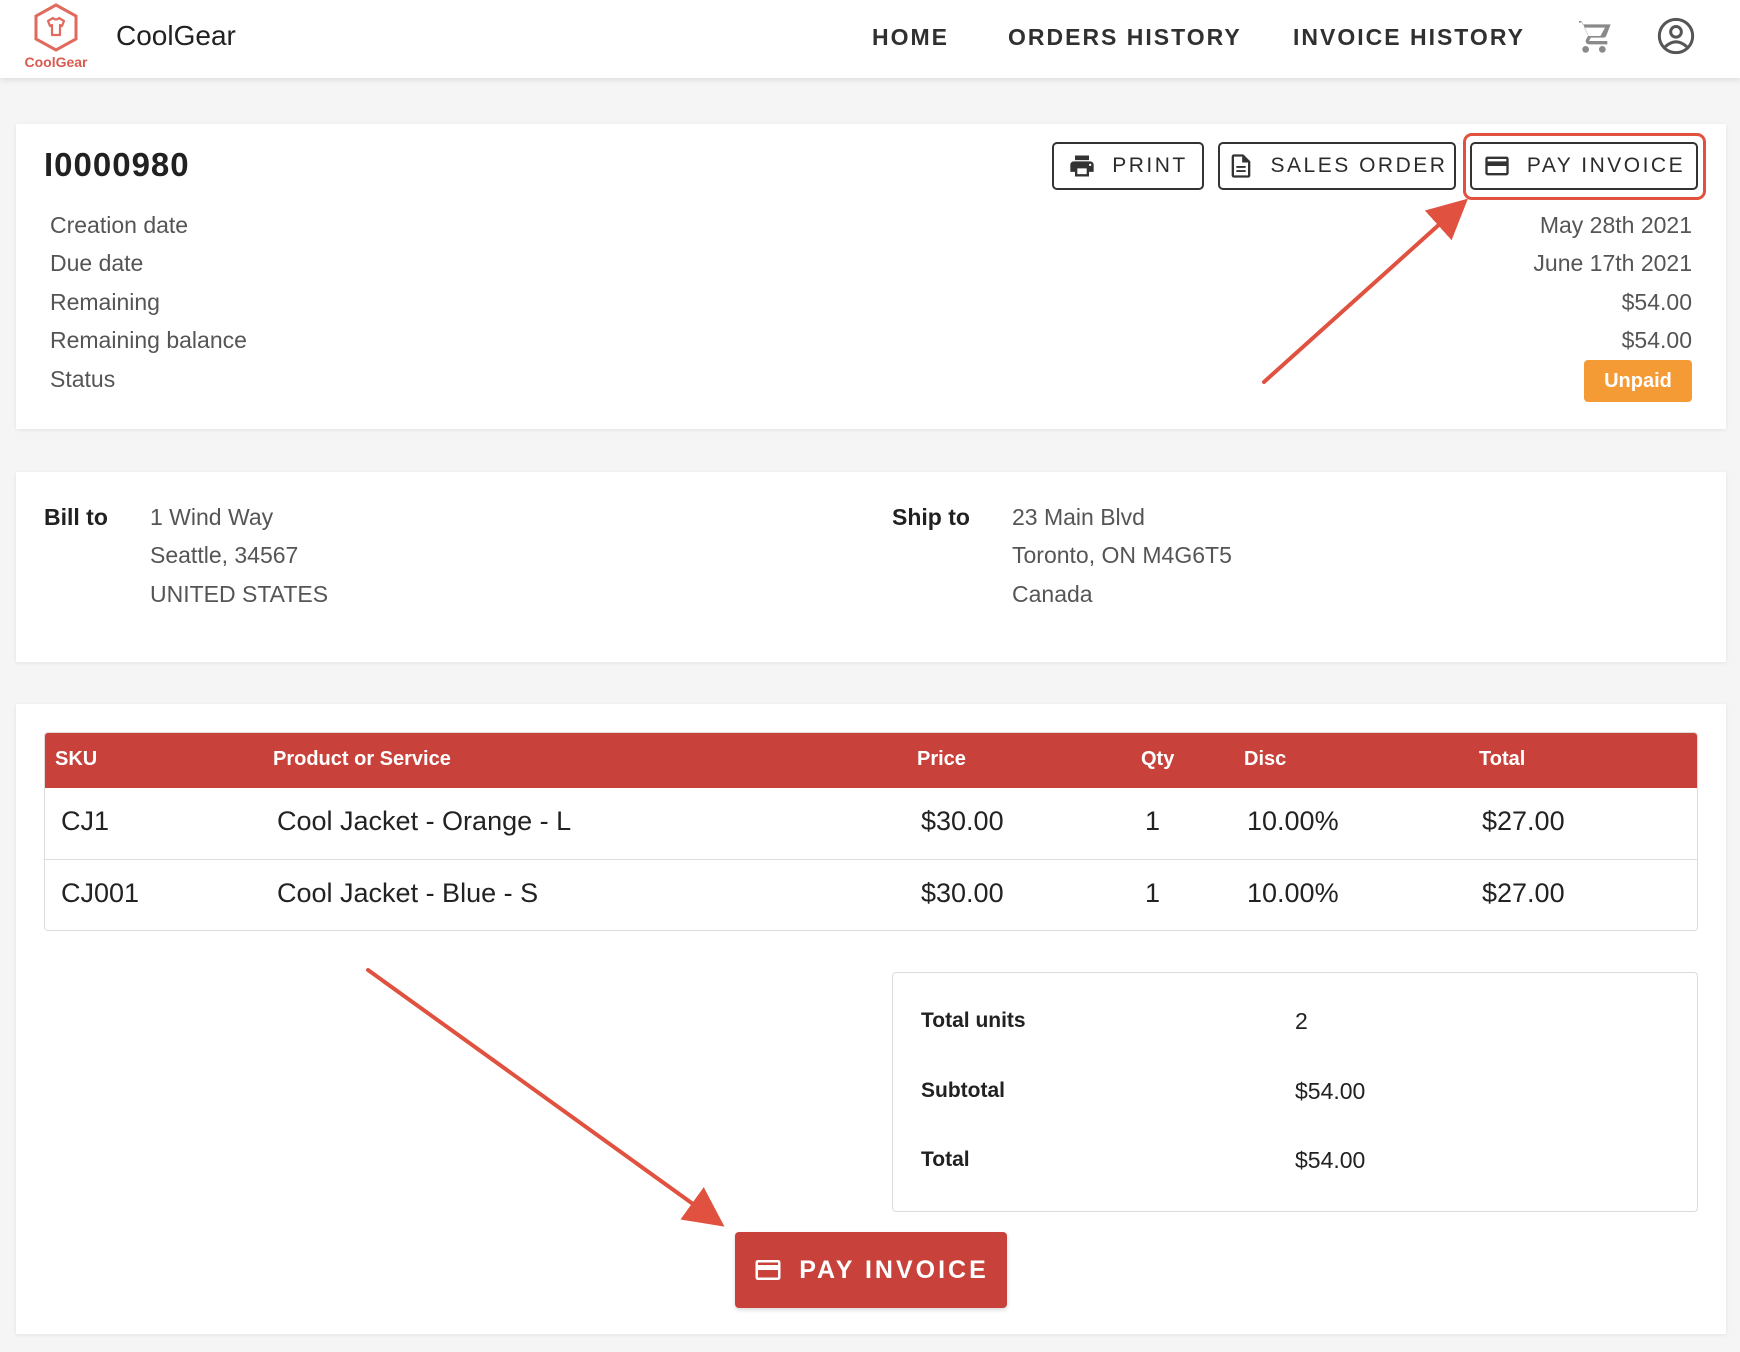 This screenshot has width=1740, height=1352. I want to click on remaining-value: $54.00, so click(1656, 302).